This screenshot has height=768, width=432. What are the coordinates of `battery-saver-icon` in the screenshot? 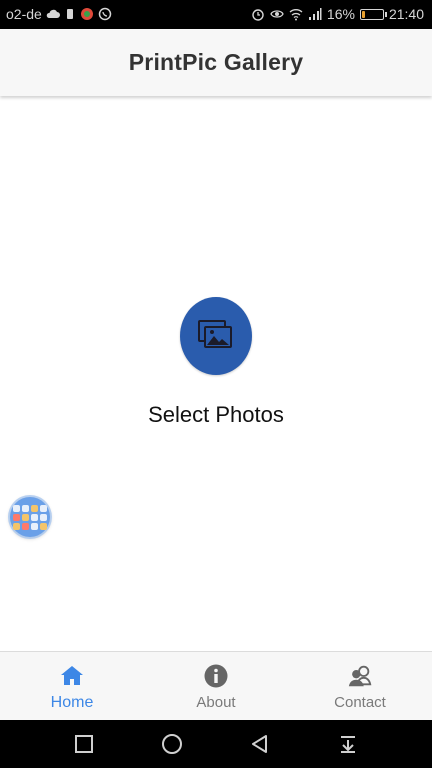 It's located at (69, 14).